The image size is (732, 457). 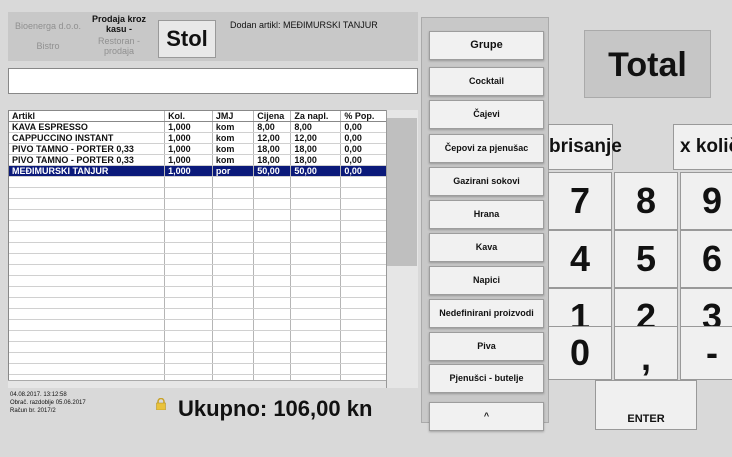 I want to click on key-8: 8, so click(x=646, y=201).